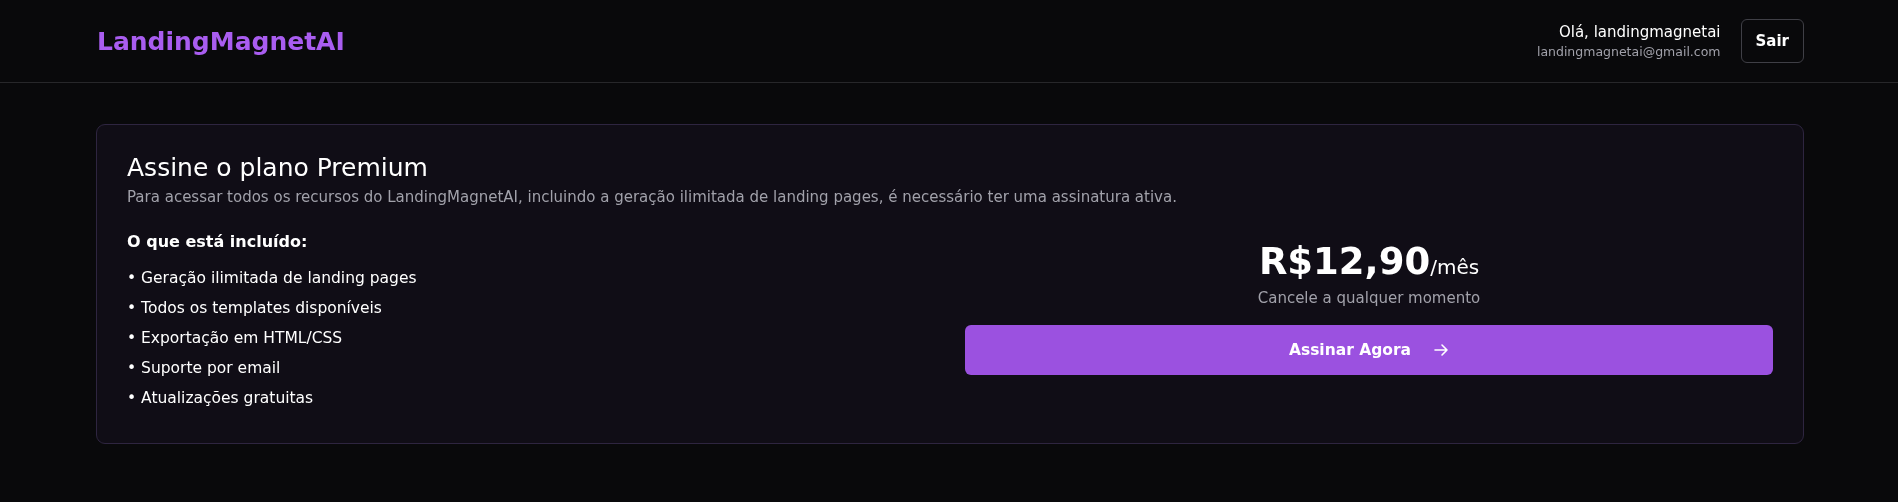  Describe the element at coordinates (255, 308) in the screenshot. I see `feature-item: • Todos os templates disponíveis` at that location.